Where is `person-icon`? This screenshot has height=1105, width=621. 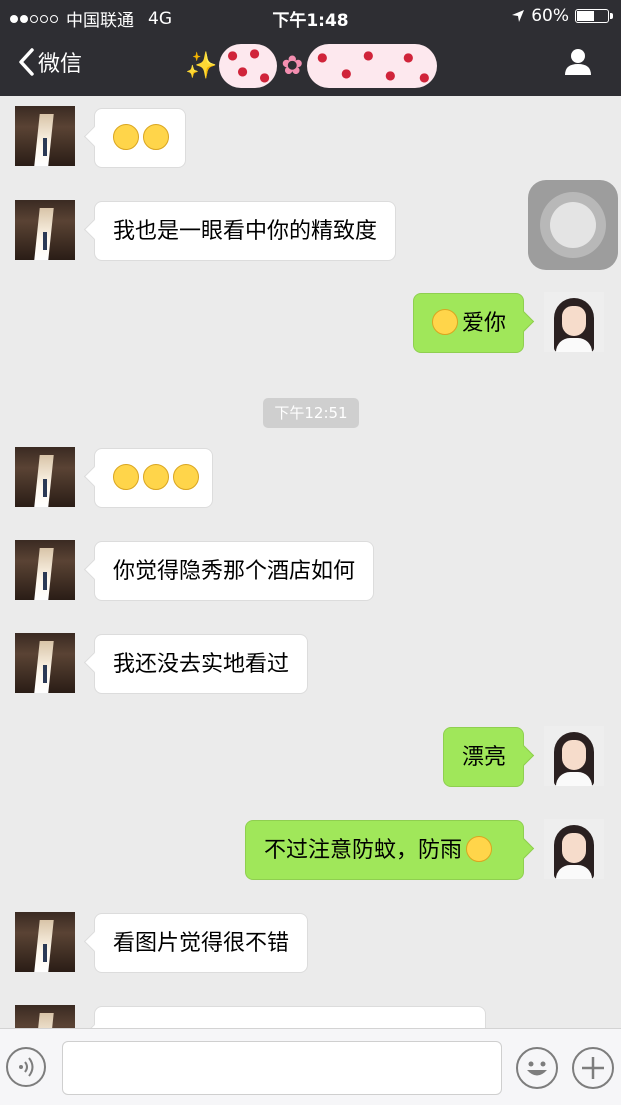 person-icon is located at coordinates (578, 64).